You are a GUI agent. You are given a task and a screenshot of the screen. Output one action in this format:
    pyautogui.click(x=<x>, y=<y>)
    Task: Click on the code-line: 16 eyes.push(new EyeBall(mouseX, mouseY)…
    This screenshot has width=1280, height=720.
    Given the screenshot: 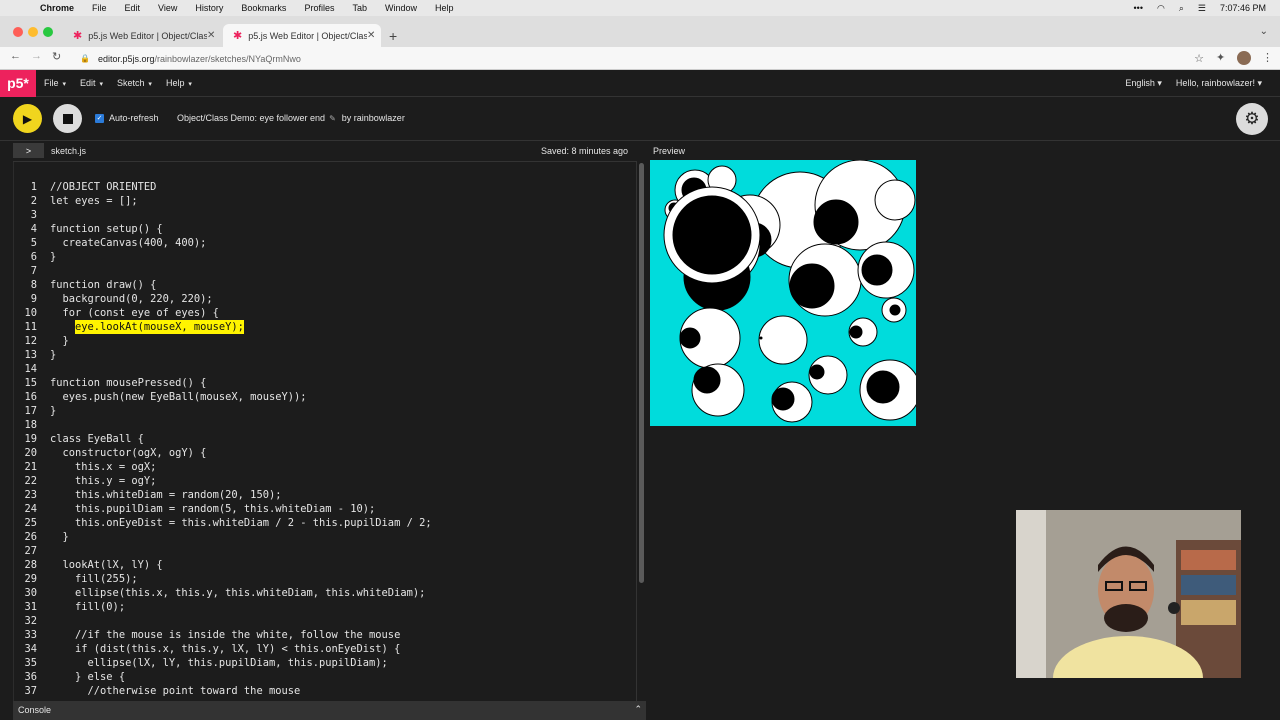 What is the action you would take?
    pyautogui.click(x=323, y=397)
    